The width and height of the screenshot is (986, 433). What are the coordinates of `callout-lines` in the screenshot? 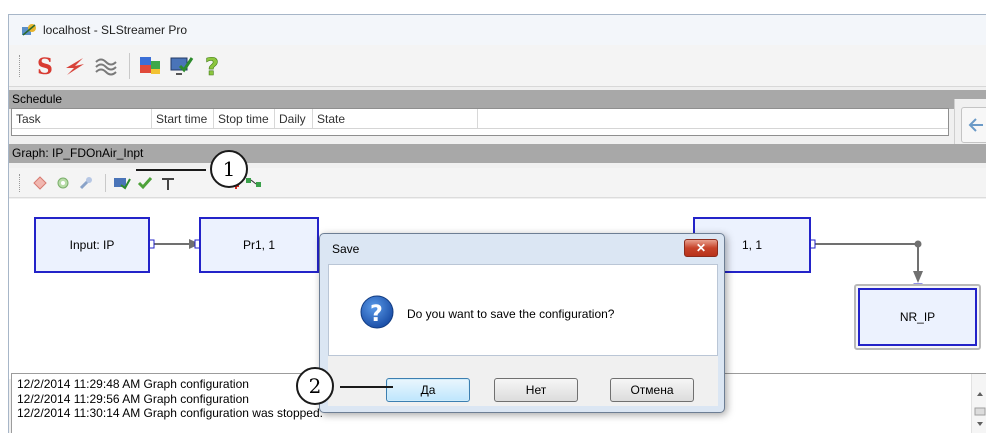 It's located at (264, 278).